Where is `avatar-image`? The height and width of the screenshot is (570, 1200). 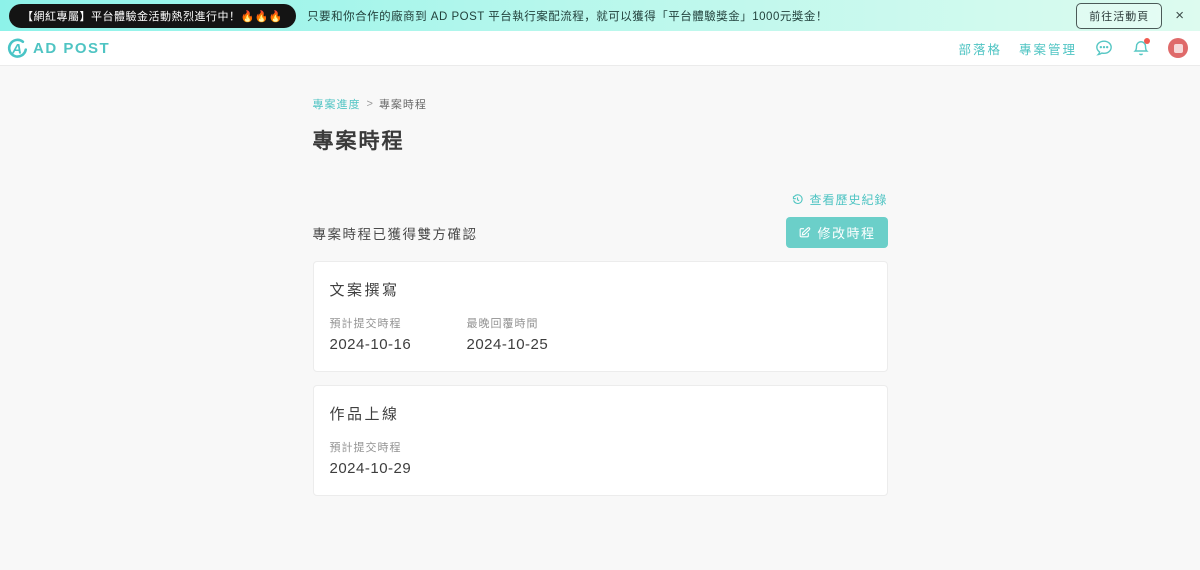
avatar-image is located at coordinates (1178, 48).